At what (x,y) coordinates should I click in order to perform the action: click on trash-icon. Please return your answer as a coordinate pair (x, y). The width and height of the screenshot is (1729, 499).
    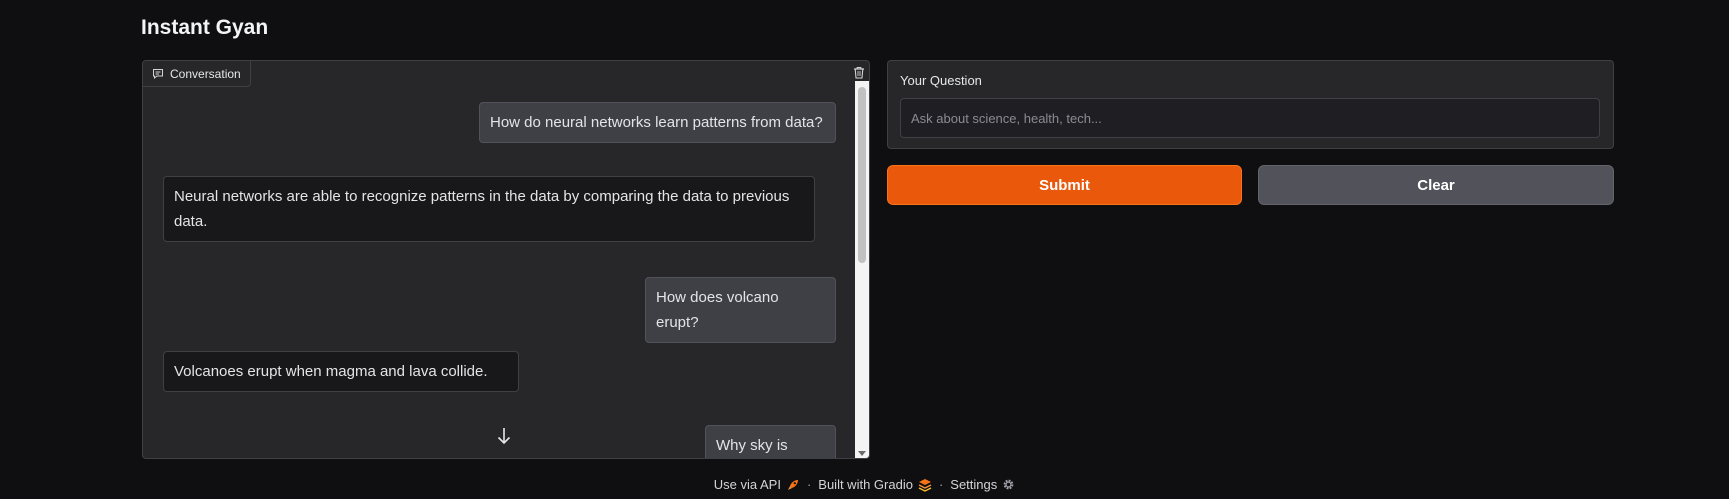
    Looking at the image, I should click on (859, 72).